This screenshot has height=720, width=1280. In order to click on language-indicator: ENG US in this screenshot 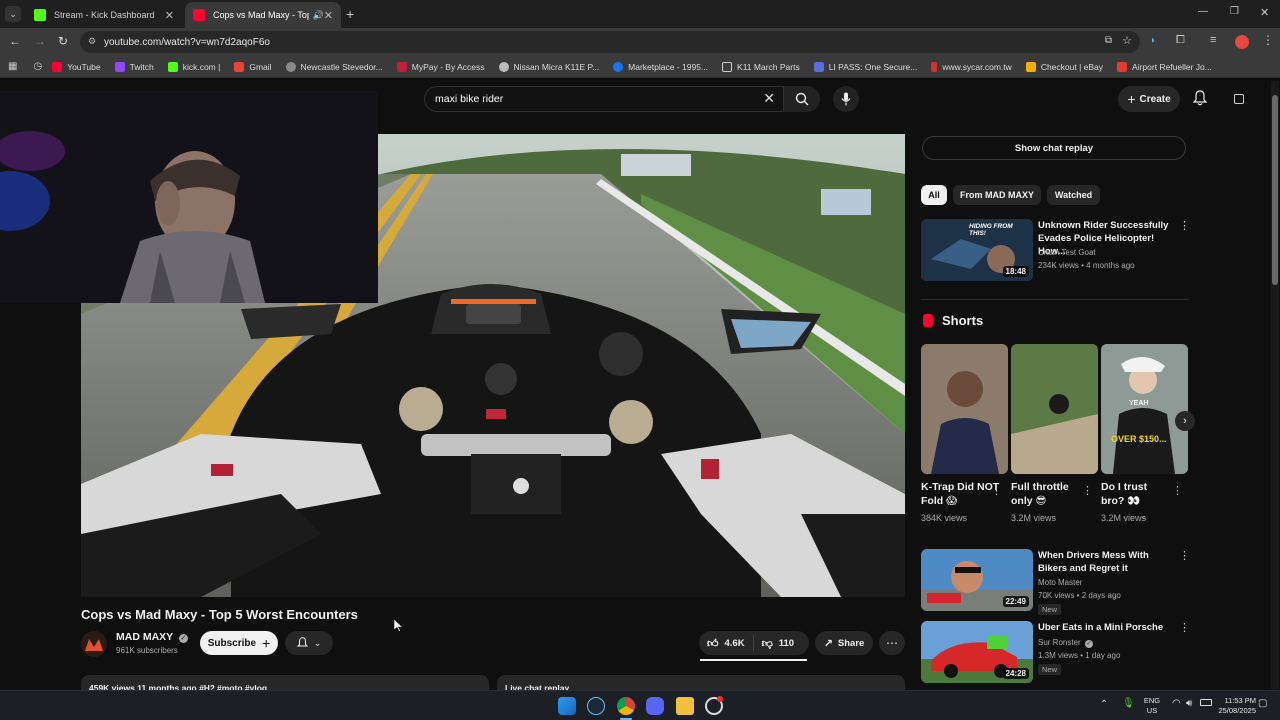, I will do `click(1152, 706)`.